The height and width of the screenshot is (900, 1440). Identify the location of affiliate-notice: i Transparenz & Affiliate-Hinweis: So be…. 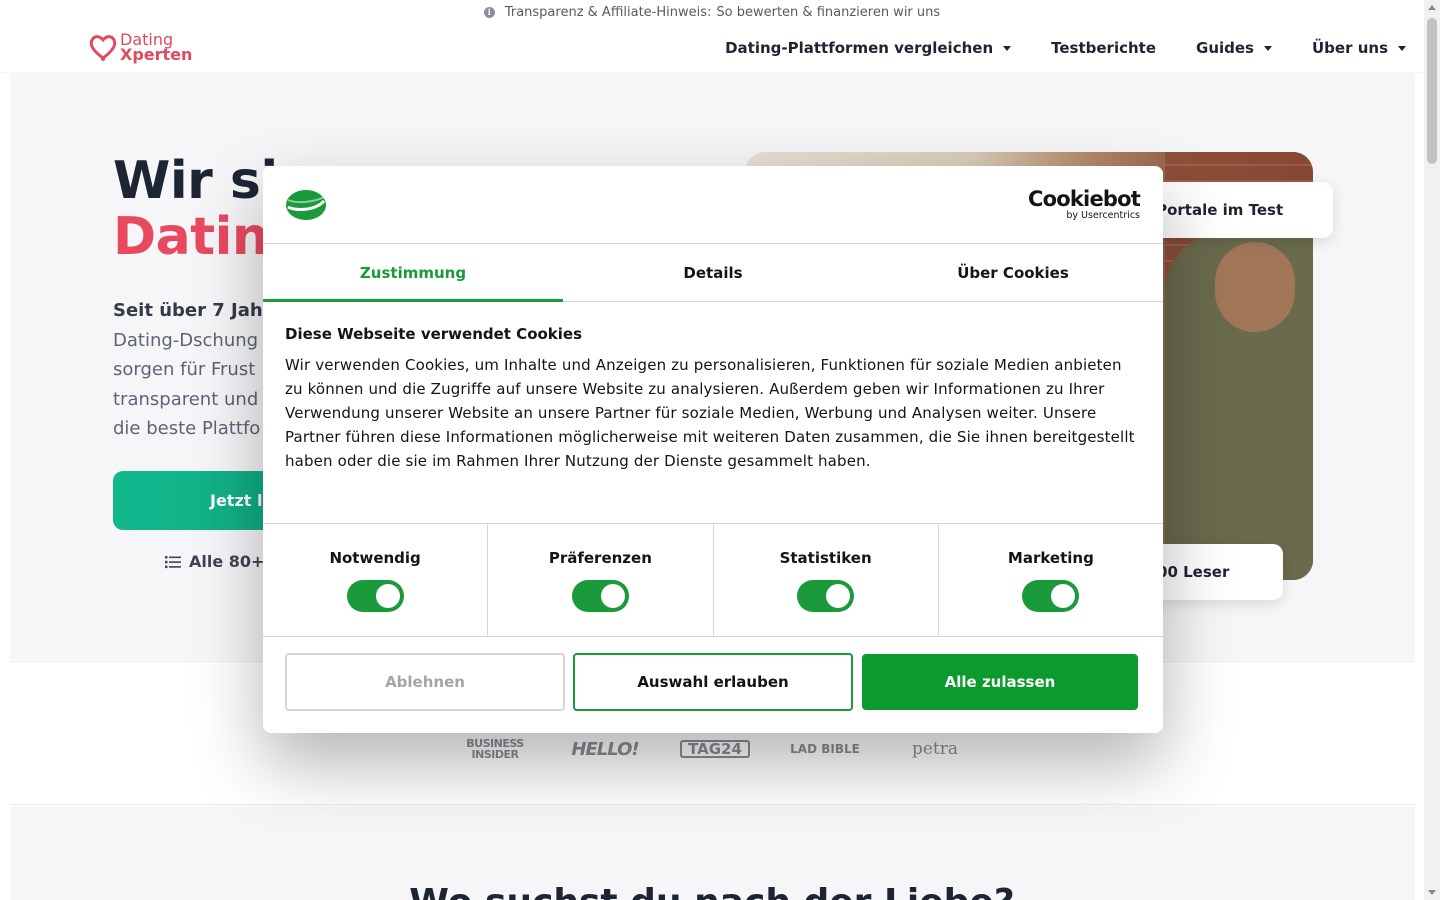
(712, 12).